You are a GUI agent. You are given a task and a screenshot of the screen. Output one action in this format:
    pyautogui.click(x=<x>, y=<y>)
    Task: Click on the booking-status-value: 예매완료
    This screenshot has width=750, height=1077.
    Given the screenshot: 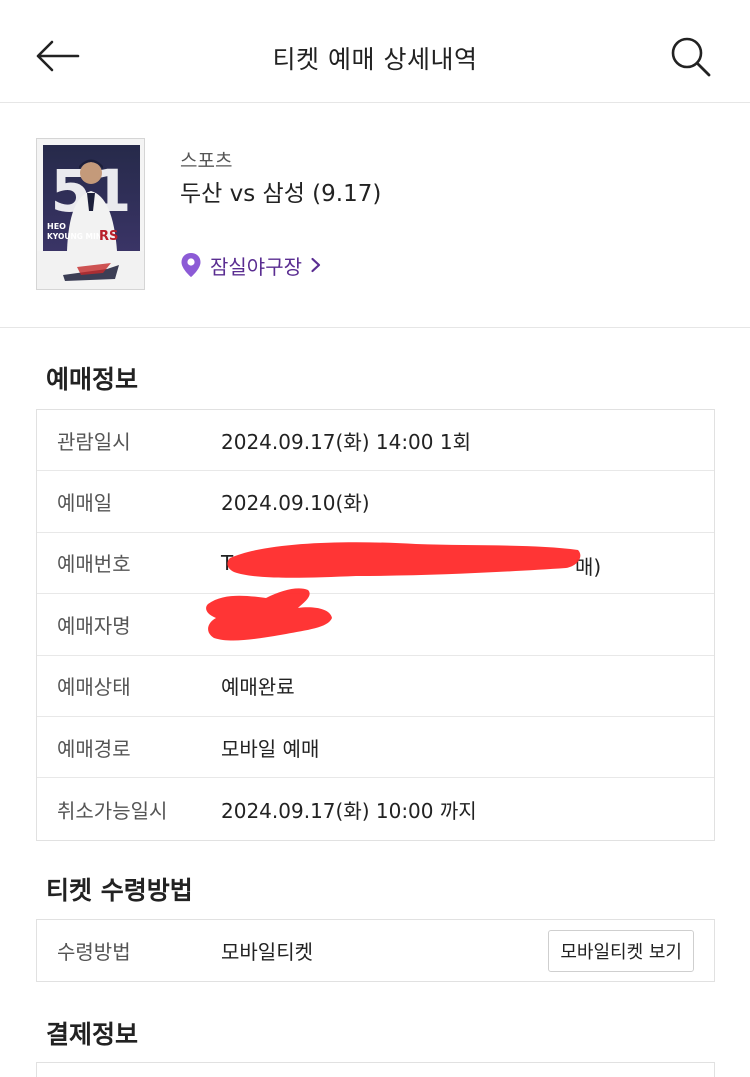 What is the action you would take?
    pyautogui.click(x=258, y=687)
    